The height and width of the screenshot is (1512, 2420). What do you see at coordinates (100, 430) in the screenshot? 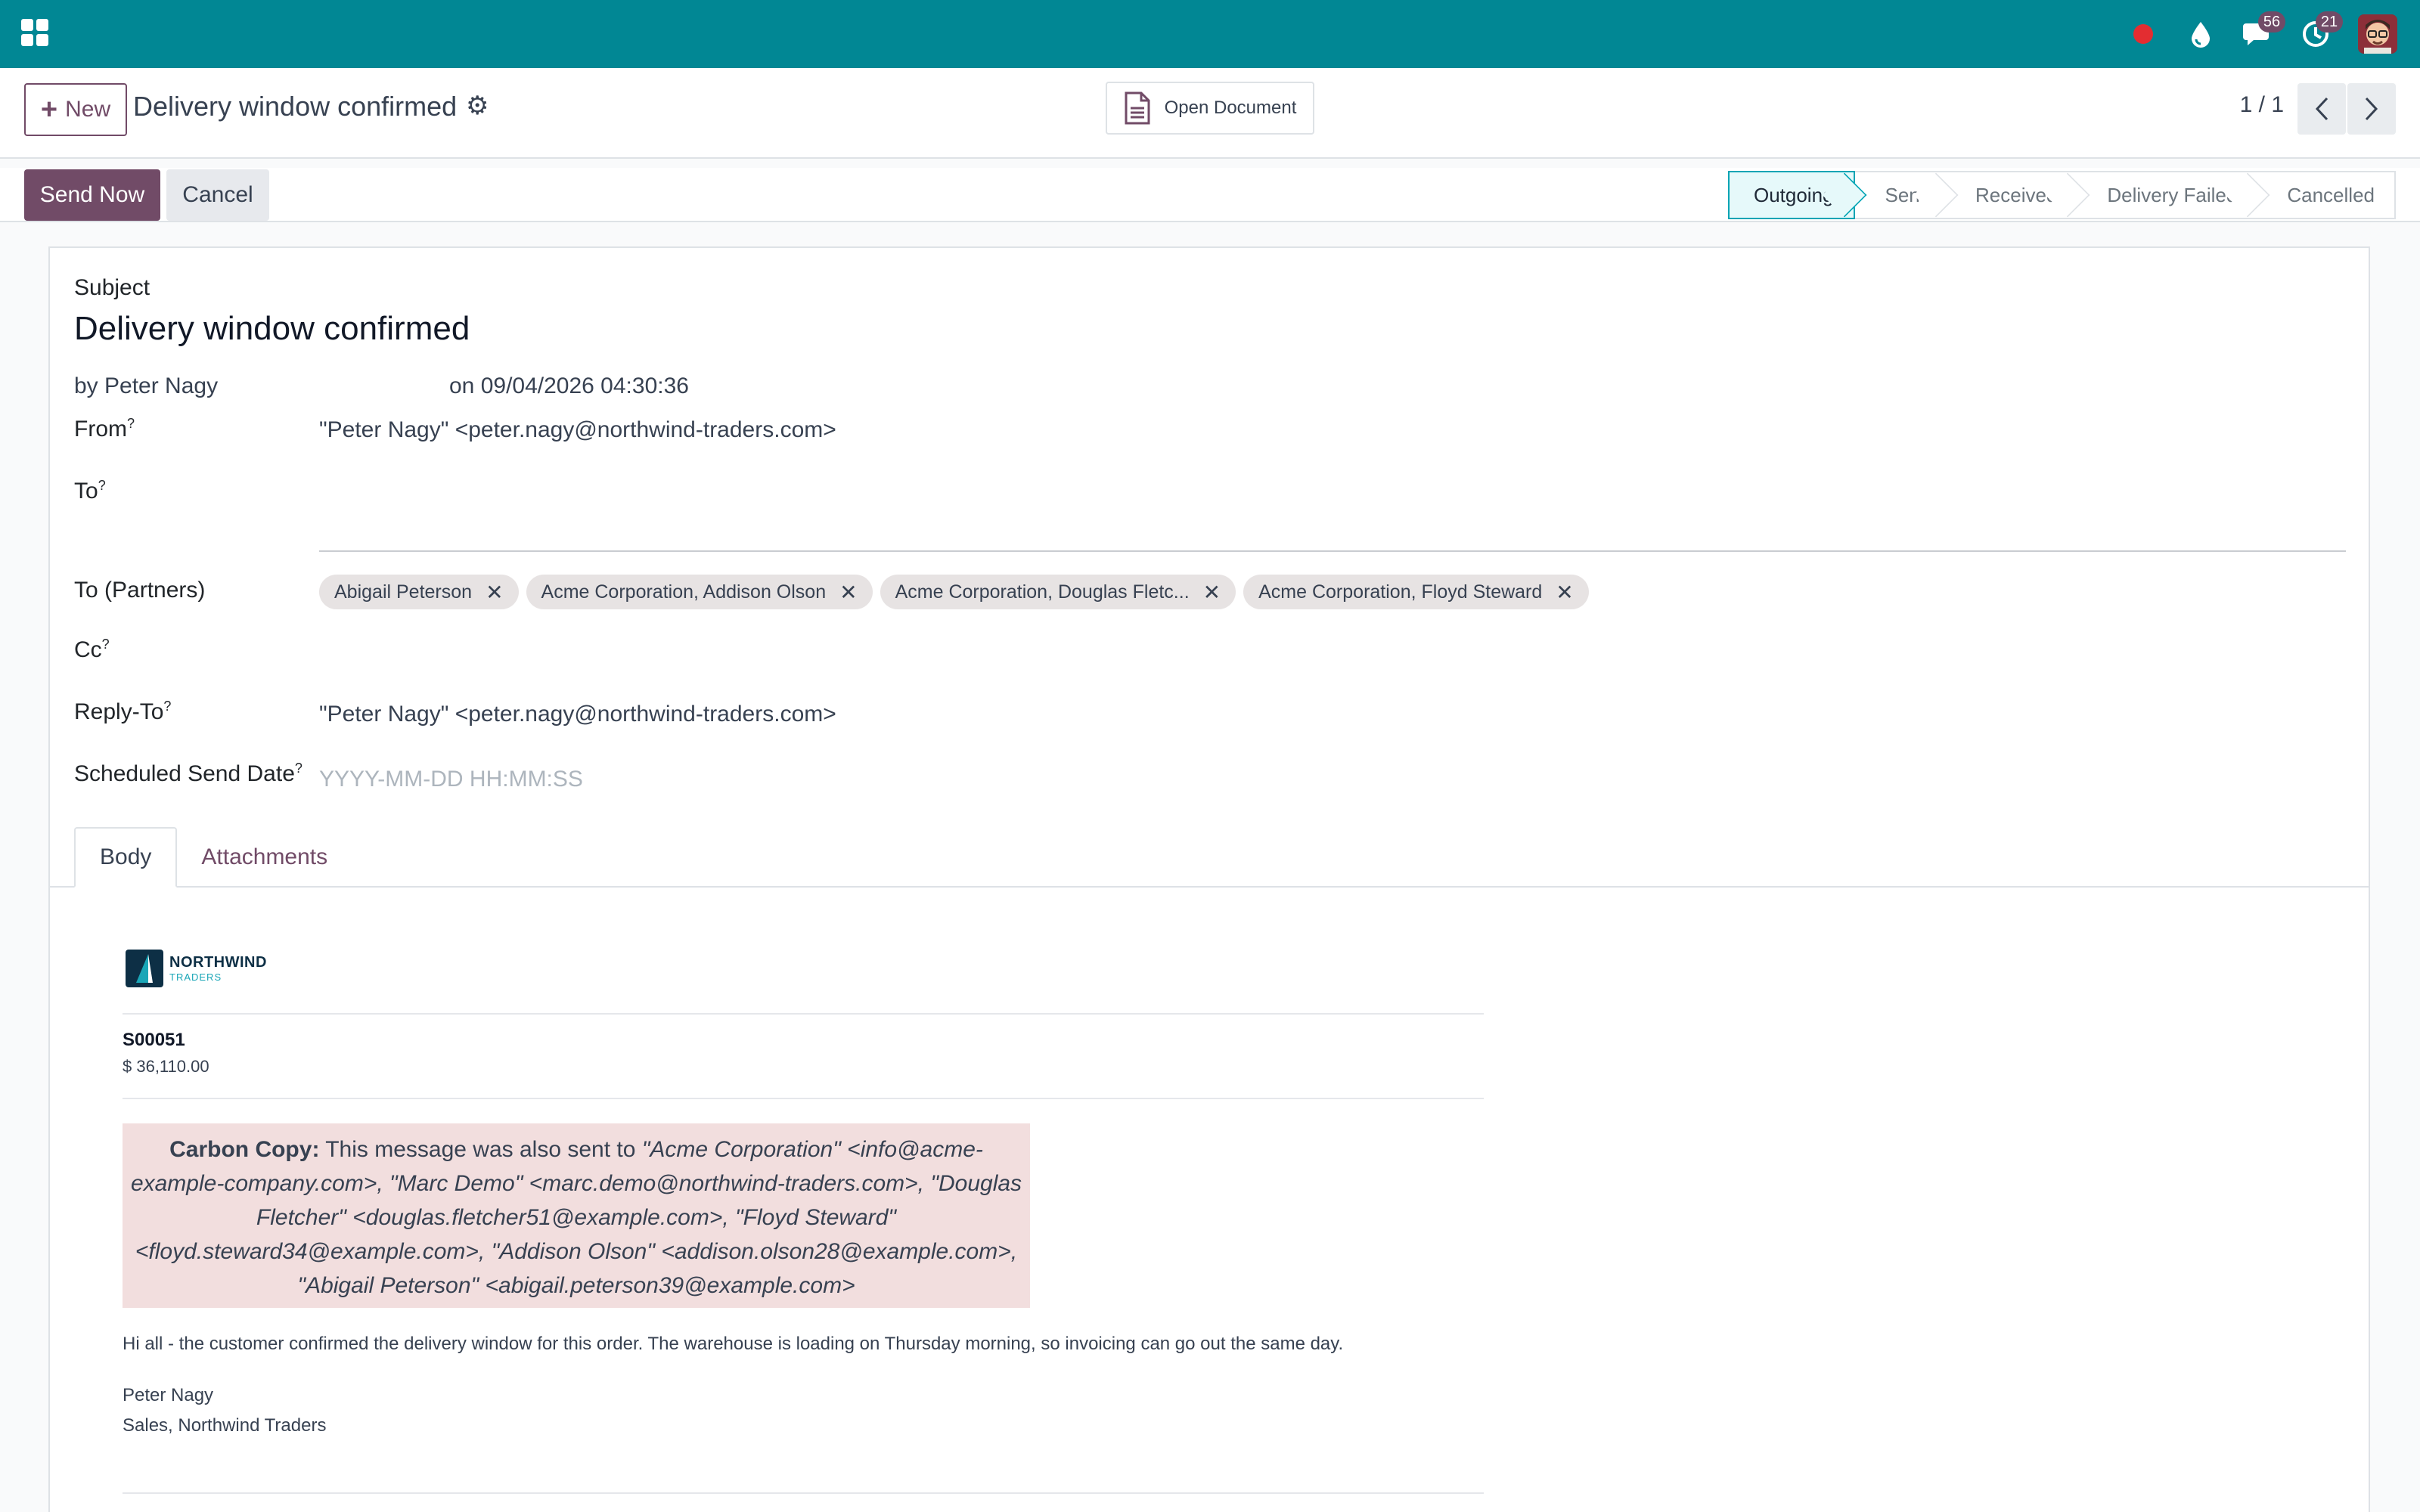
I see `from-label-text: From` at bounding box center [100, 430].